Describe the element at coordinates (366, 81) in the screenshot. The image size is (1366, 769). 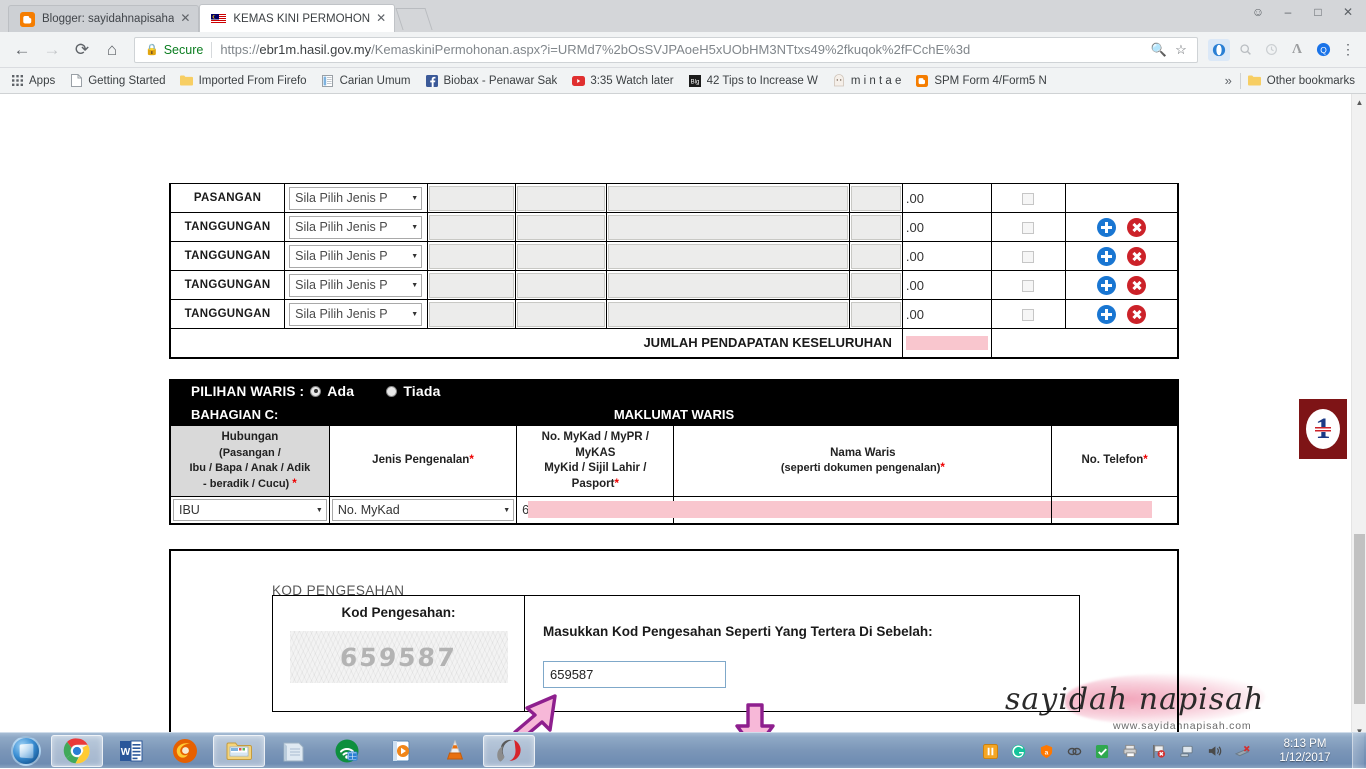
I see `bookmark-carian-umum: Carian Umum` at that location.